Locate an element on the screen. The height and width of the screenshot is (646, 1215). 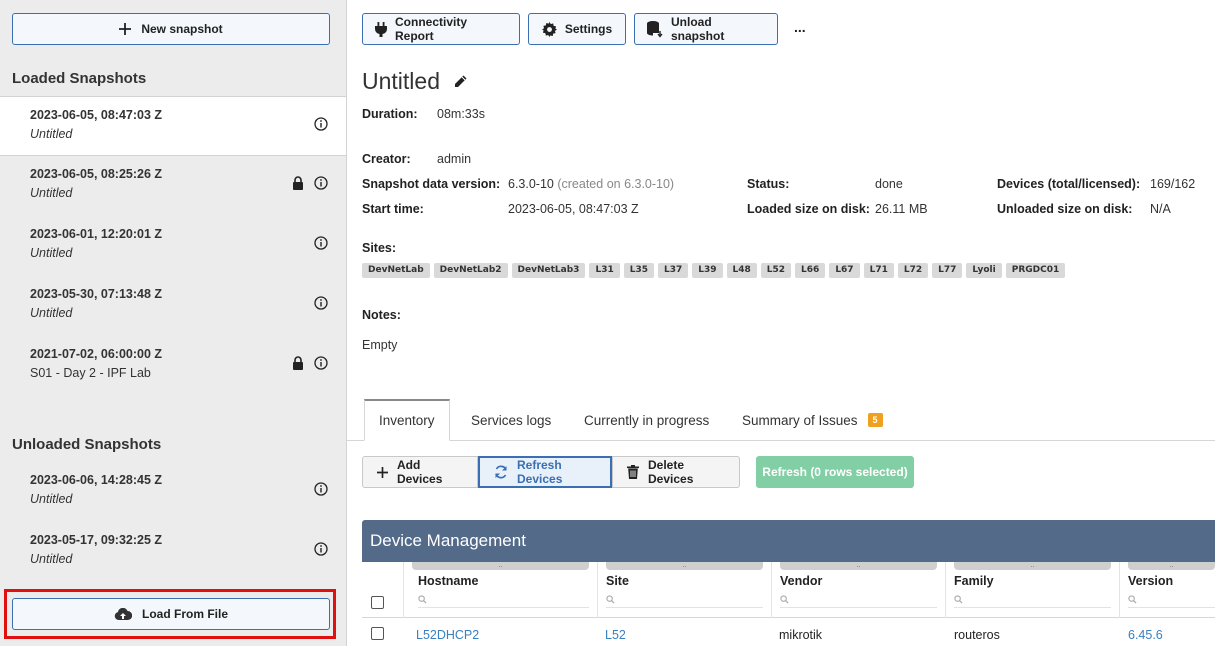
unloaded-size-value: N/A is located at coordinates (1160, 209).